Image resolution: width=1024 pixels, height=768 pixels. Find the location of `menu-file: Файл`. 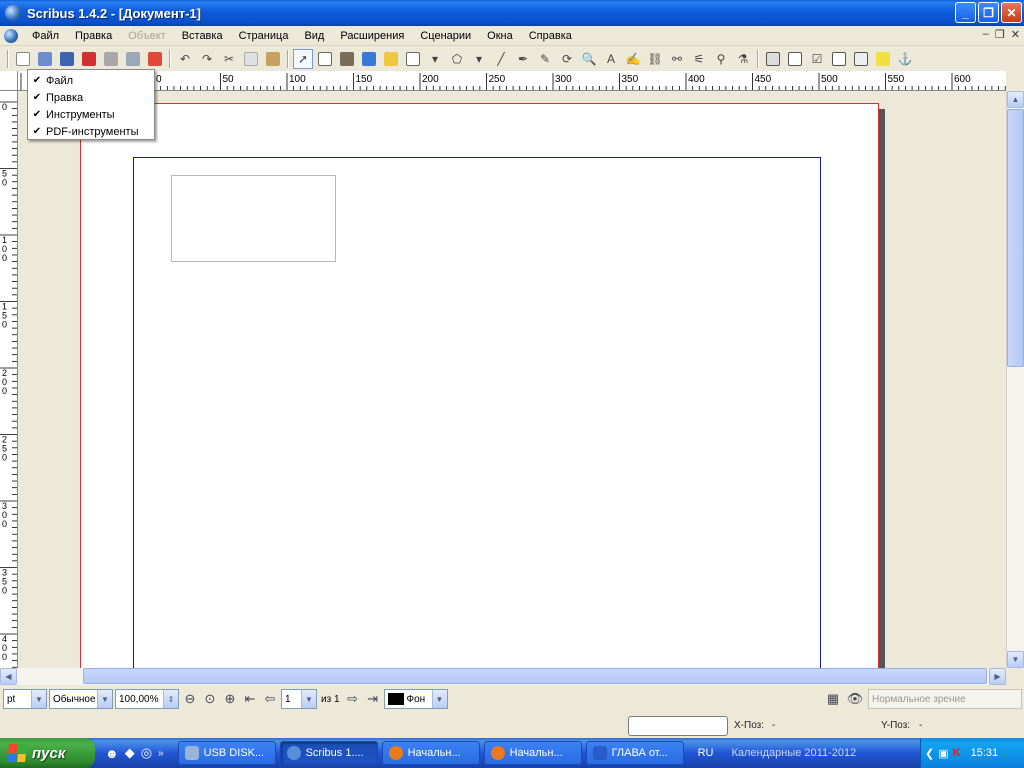

menu-file: Файл is located at coordinates (45, 36).